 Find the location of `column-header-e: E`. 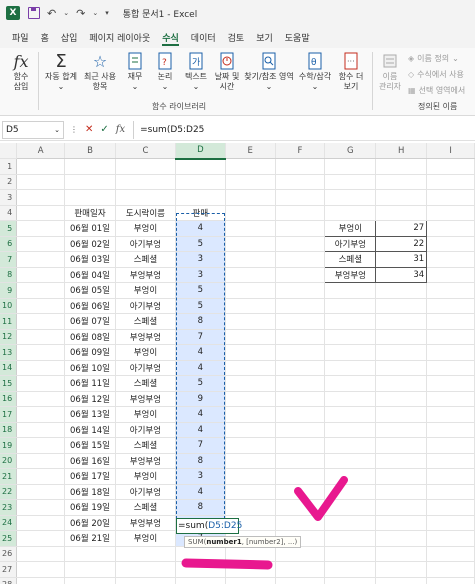

column-header-e: E is located at coordinates (250, 151).